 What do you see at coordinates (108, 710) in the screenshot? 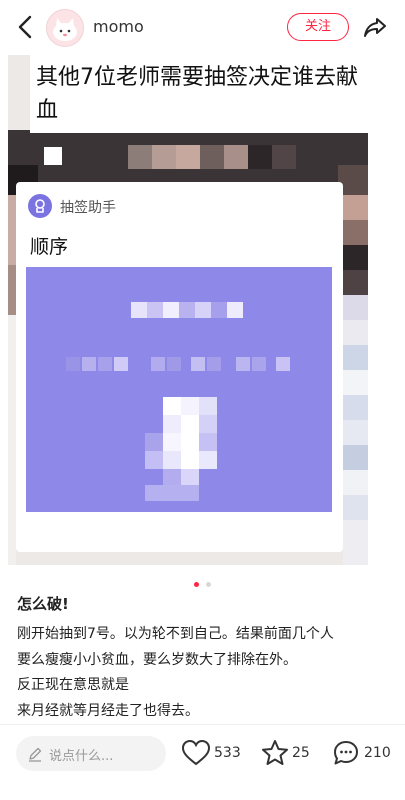
I see `post-body-line: 来月经就等月经走了也得去。` at bounding box center [108, 710].